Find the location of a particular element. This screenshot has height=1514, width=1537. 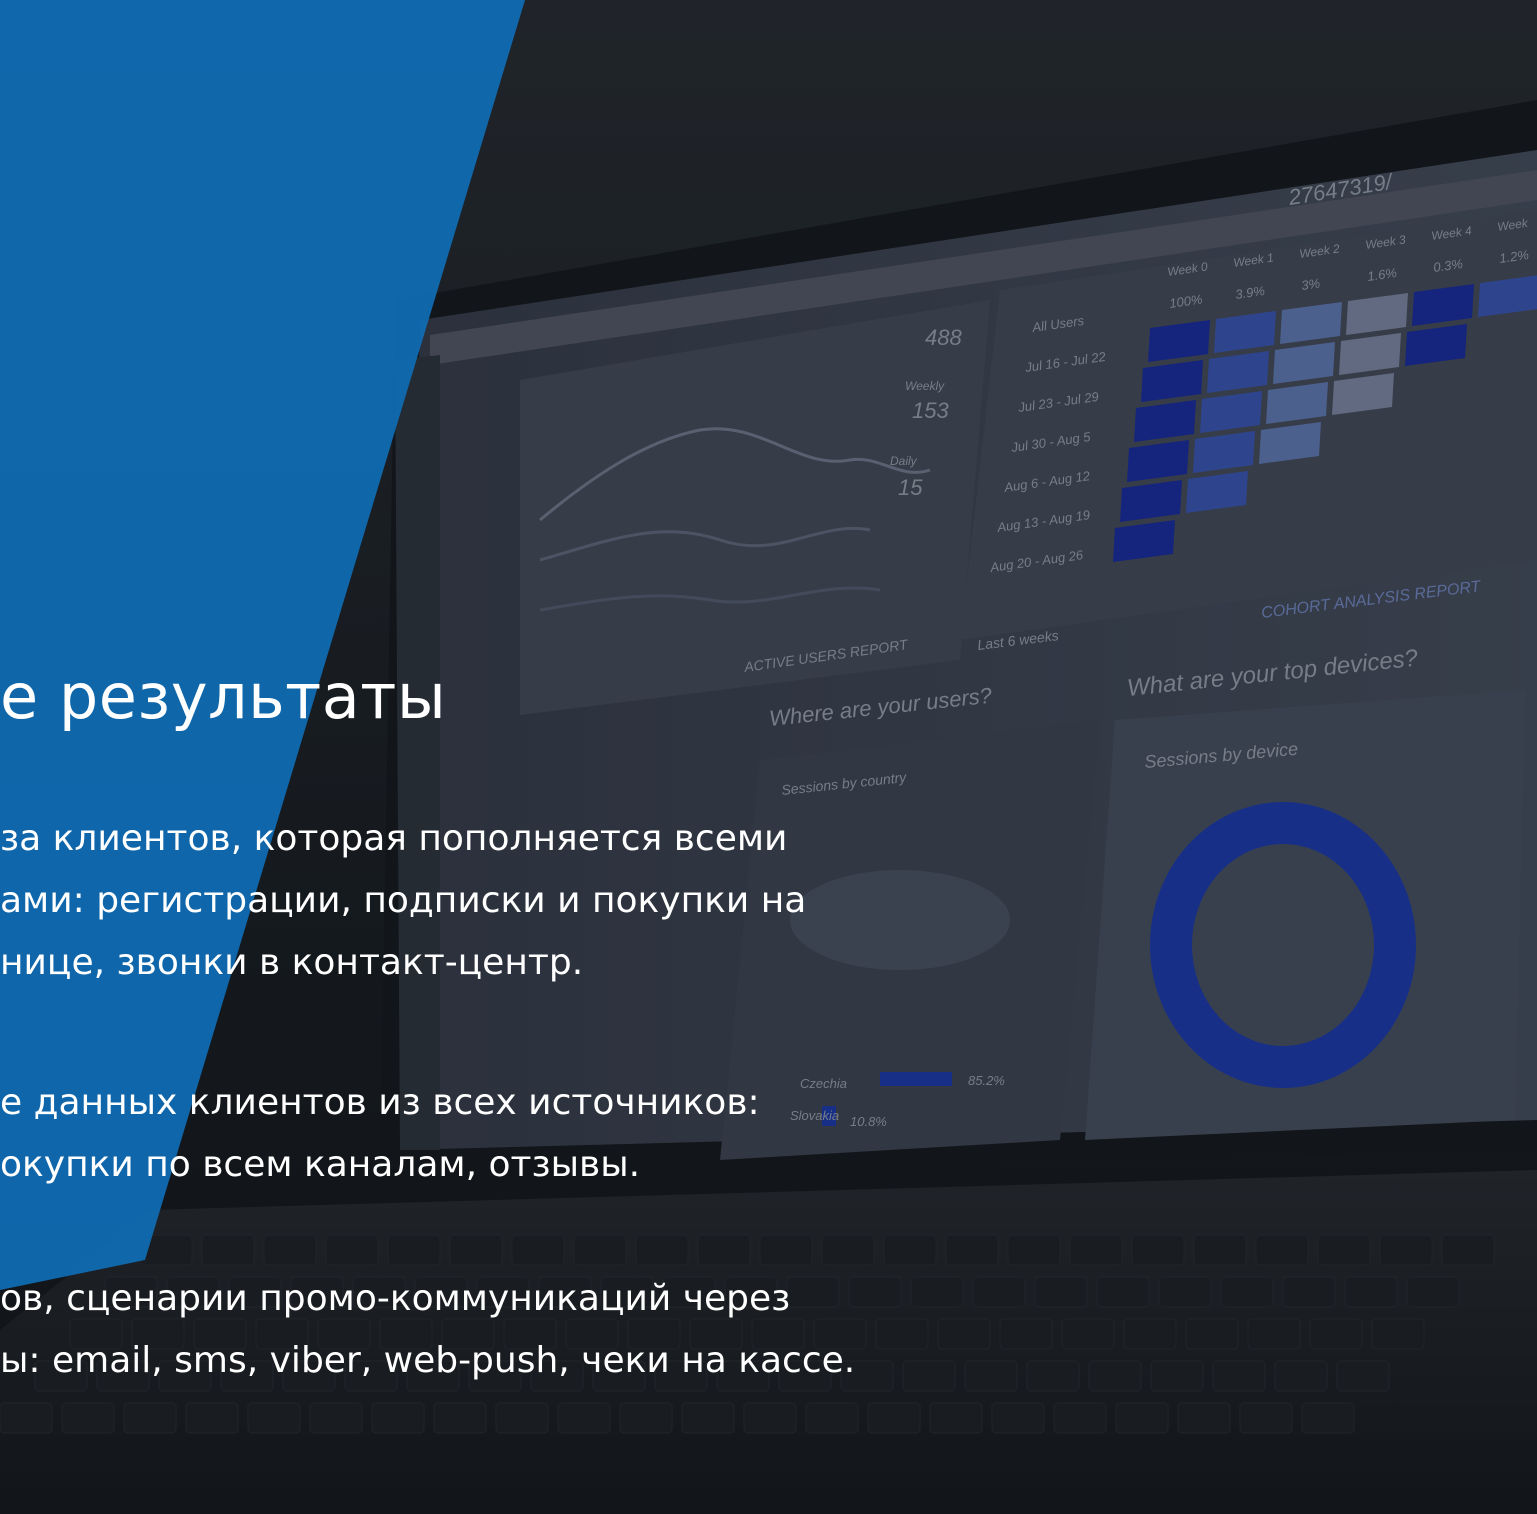

paragraph-1-line-3: нице, звонки в контакт-центр. is located at coordinates (292, 962).